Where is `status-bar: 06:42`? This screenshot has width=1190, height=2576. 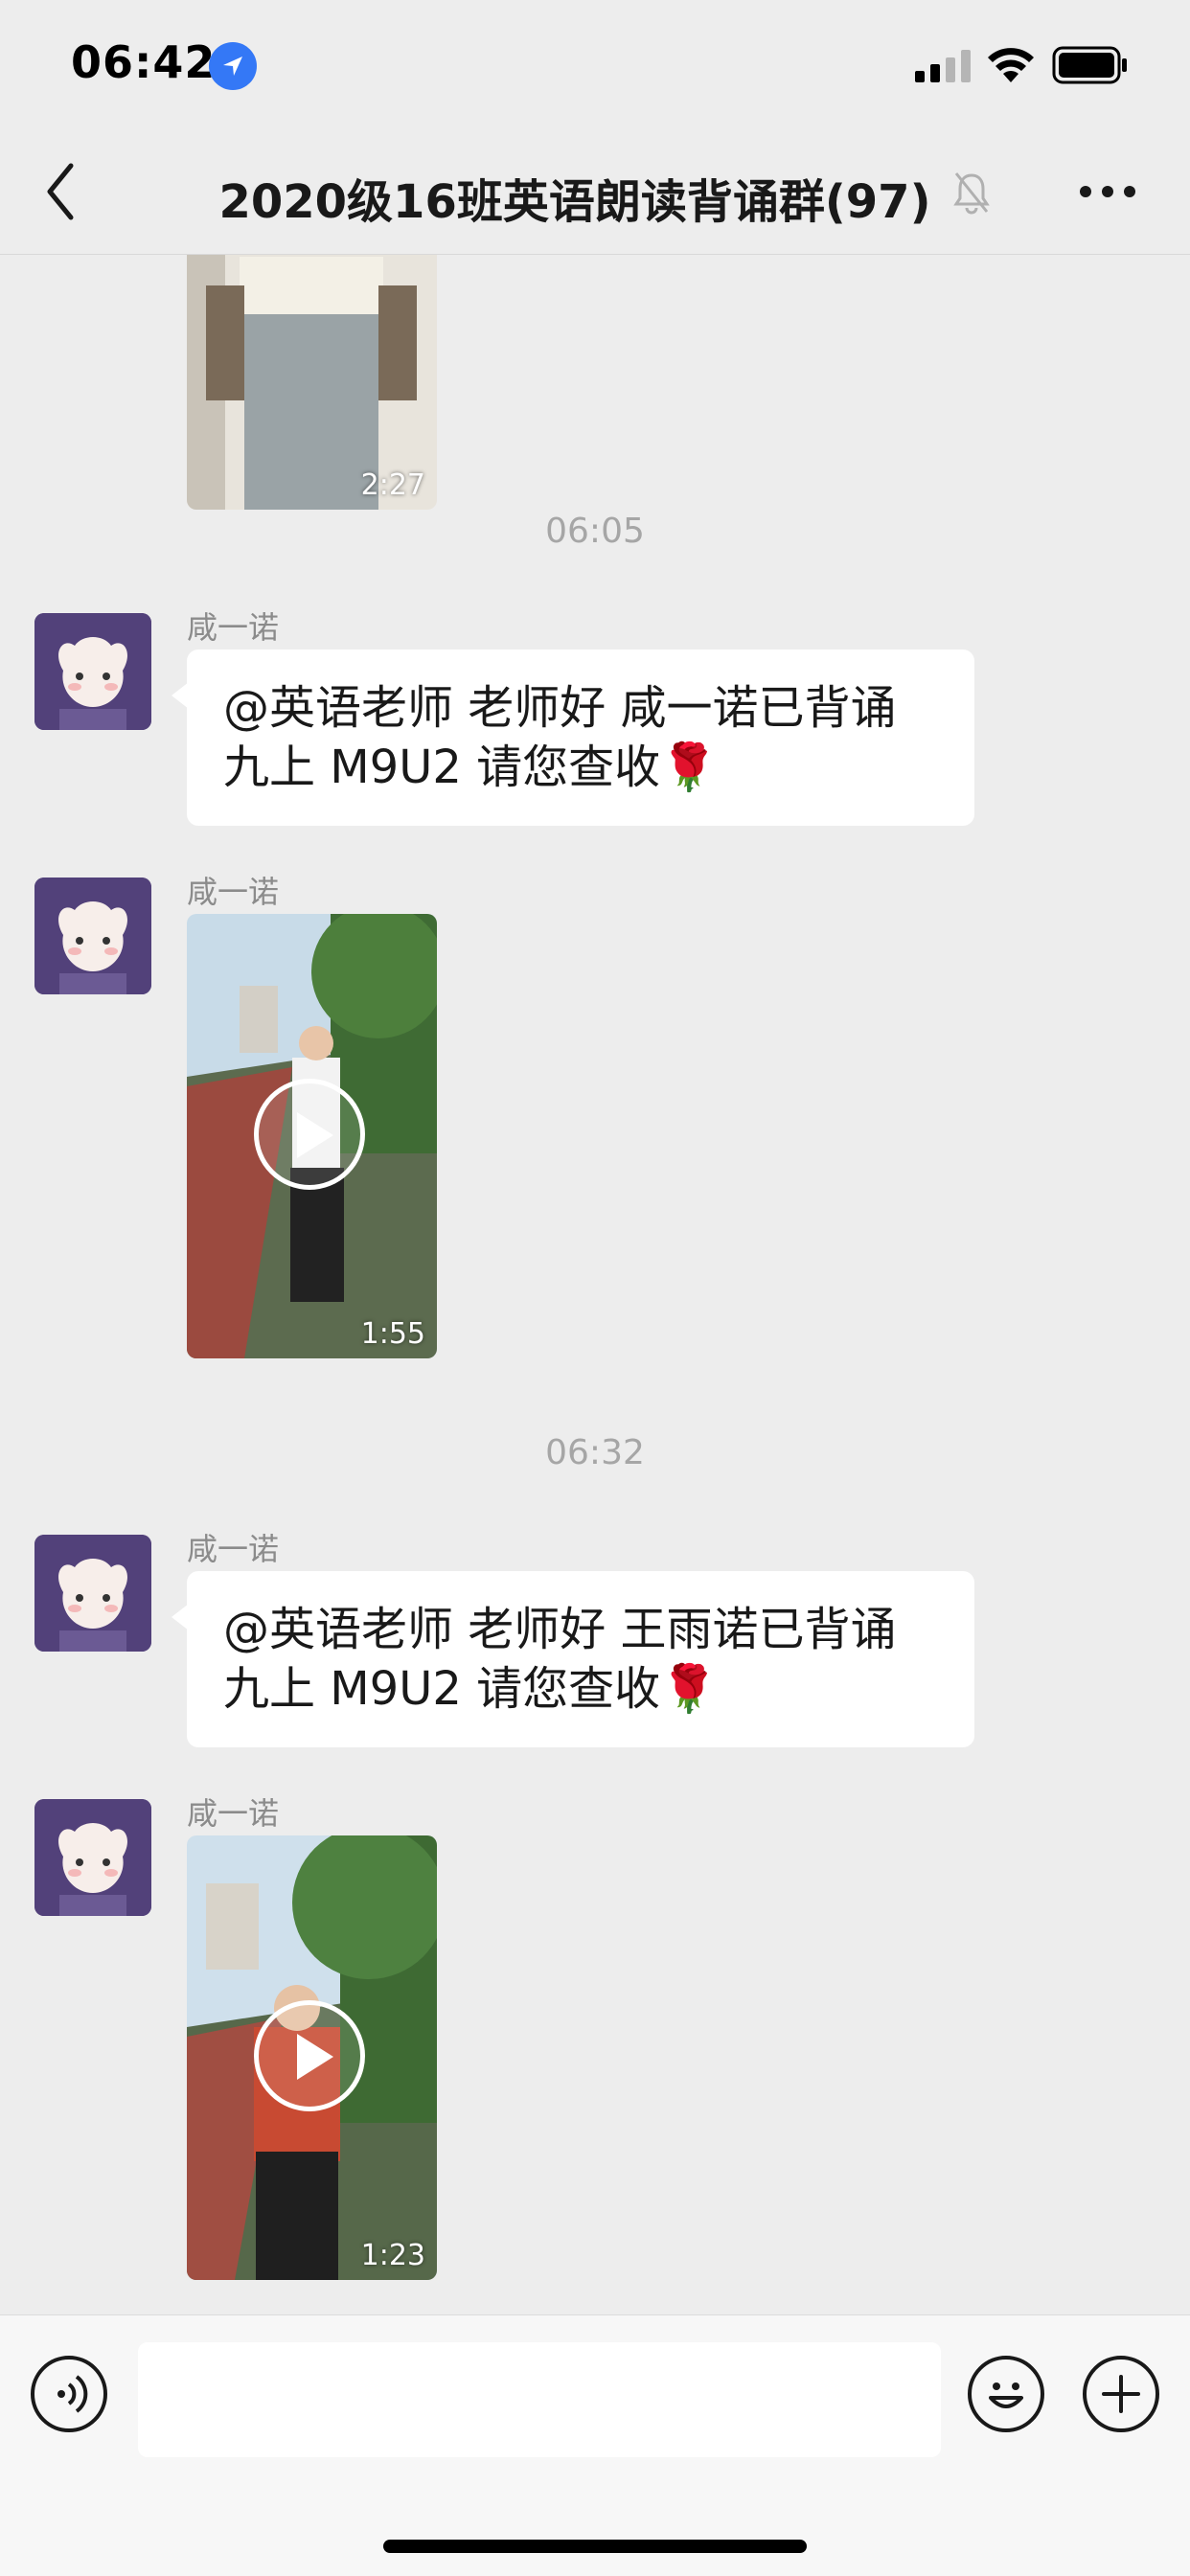
status-bar: 06:42 is located at coordinates (595, 65).